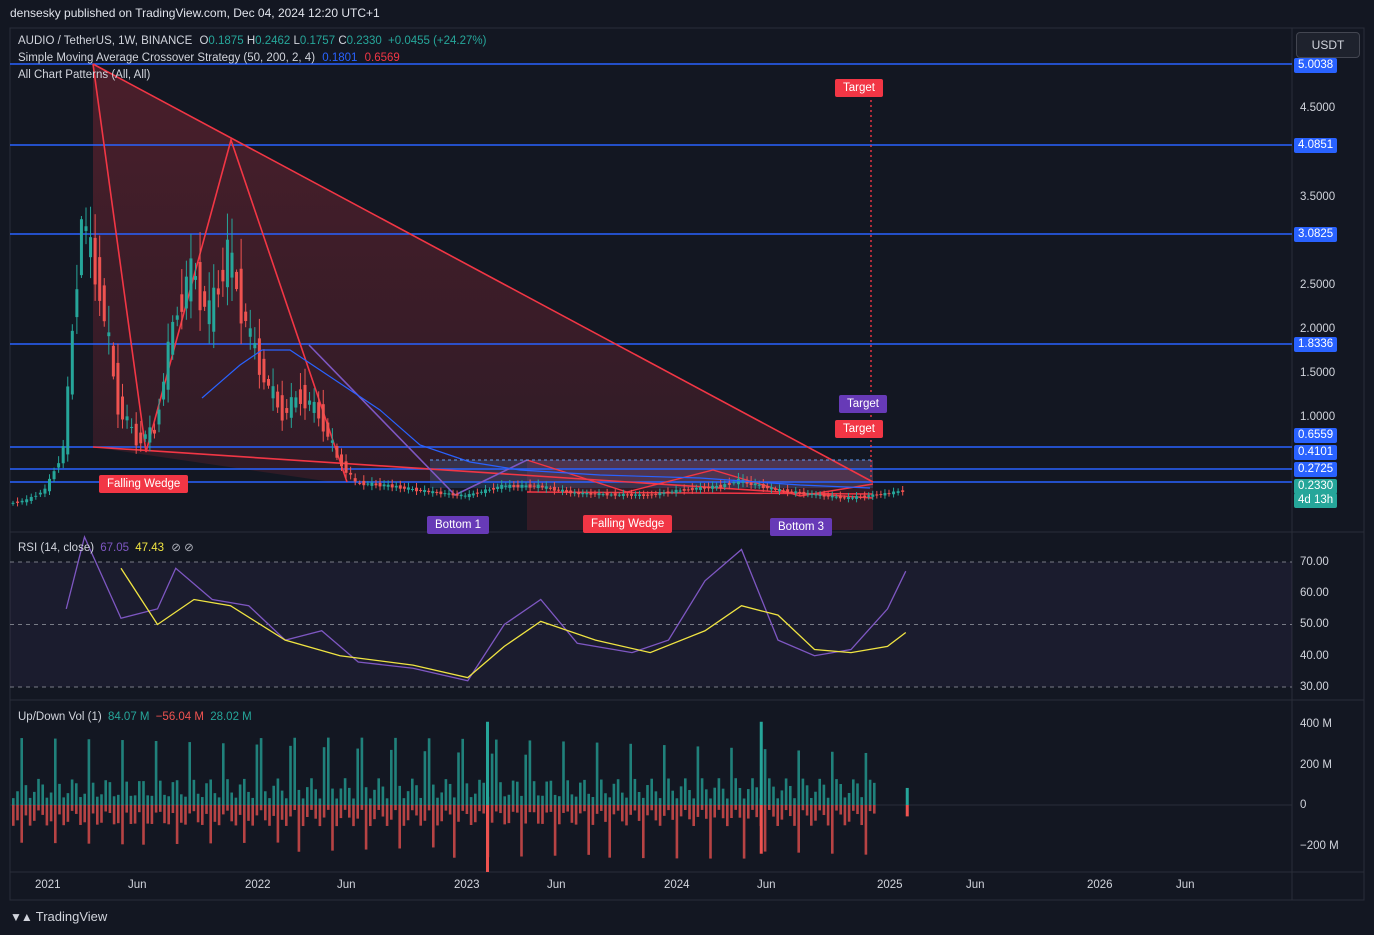  What do you see at coordinates (859, 88) in the screenshot?
I see `target-badge-1: Target` at bounding box center [859, 88].